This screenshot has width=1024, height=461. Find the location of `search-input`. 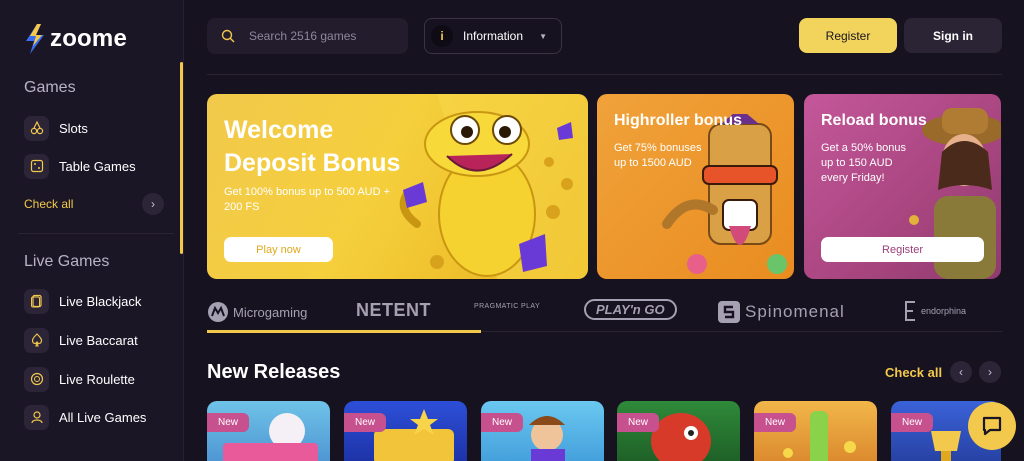

search-input is located at coordinates (324, 36).